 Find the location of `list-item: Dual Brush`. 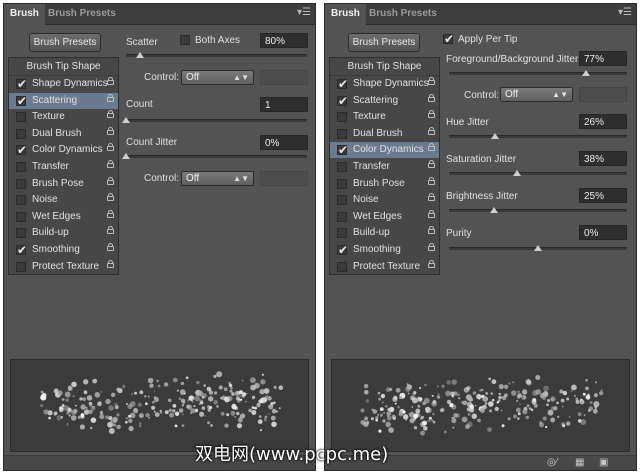

list-item: Dual Brush is located at coordinates (384, 134).